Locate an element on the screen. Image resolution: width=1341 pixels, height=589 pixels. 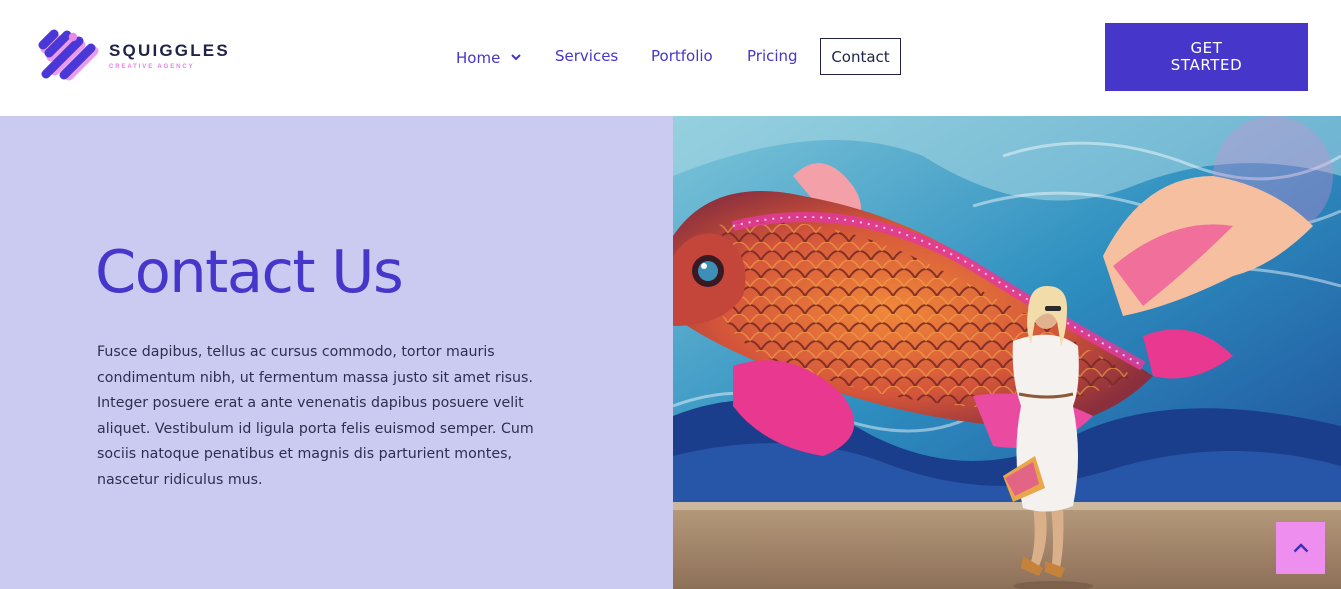
nav-item-services: Services is located at coordinates (586, 56).